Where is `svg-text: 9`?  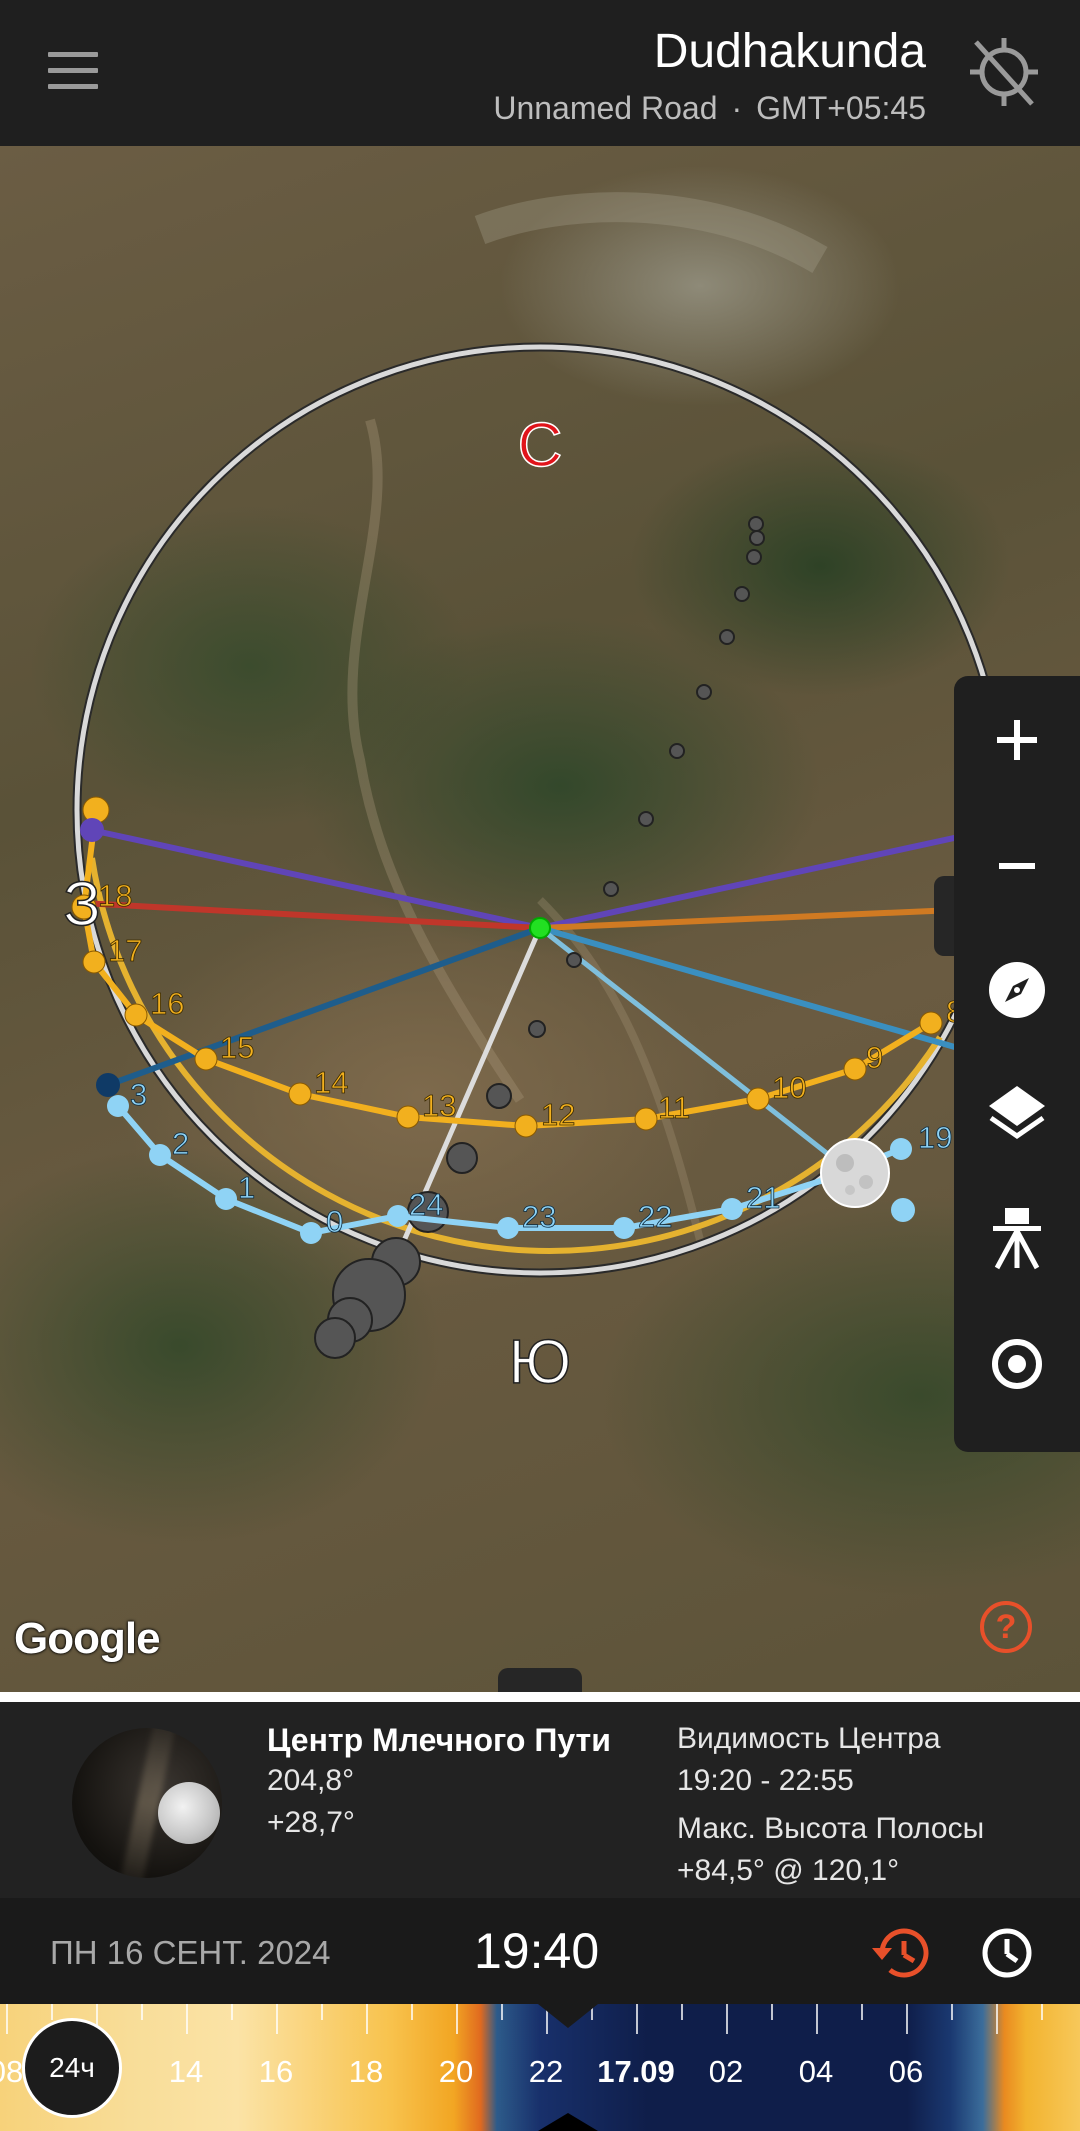
svg-text: 9 is located at coordinates (874, 1057).